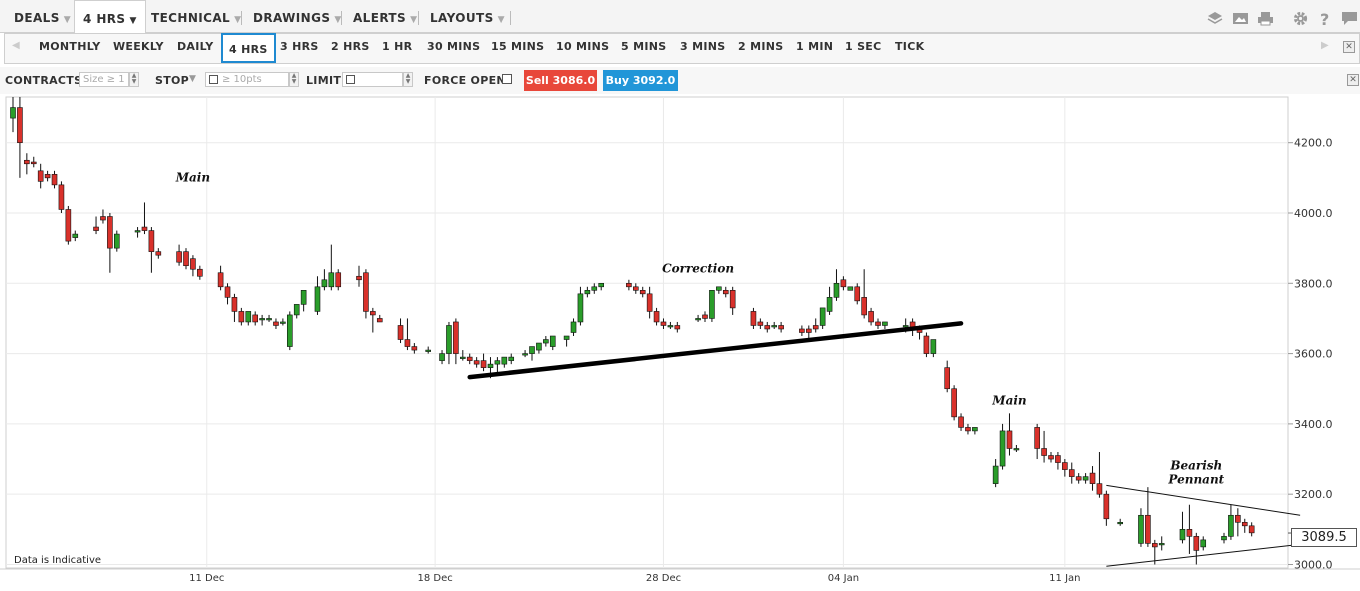  What do you see at coordinates (192, 79) in the screenshot?
I see `stop-dropdown-icon: ▼` at bounding box center [192, 79].